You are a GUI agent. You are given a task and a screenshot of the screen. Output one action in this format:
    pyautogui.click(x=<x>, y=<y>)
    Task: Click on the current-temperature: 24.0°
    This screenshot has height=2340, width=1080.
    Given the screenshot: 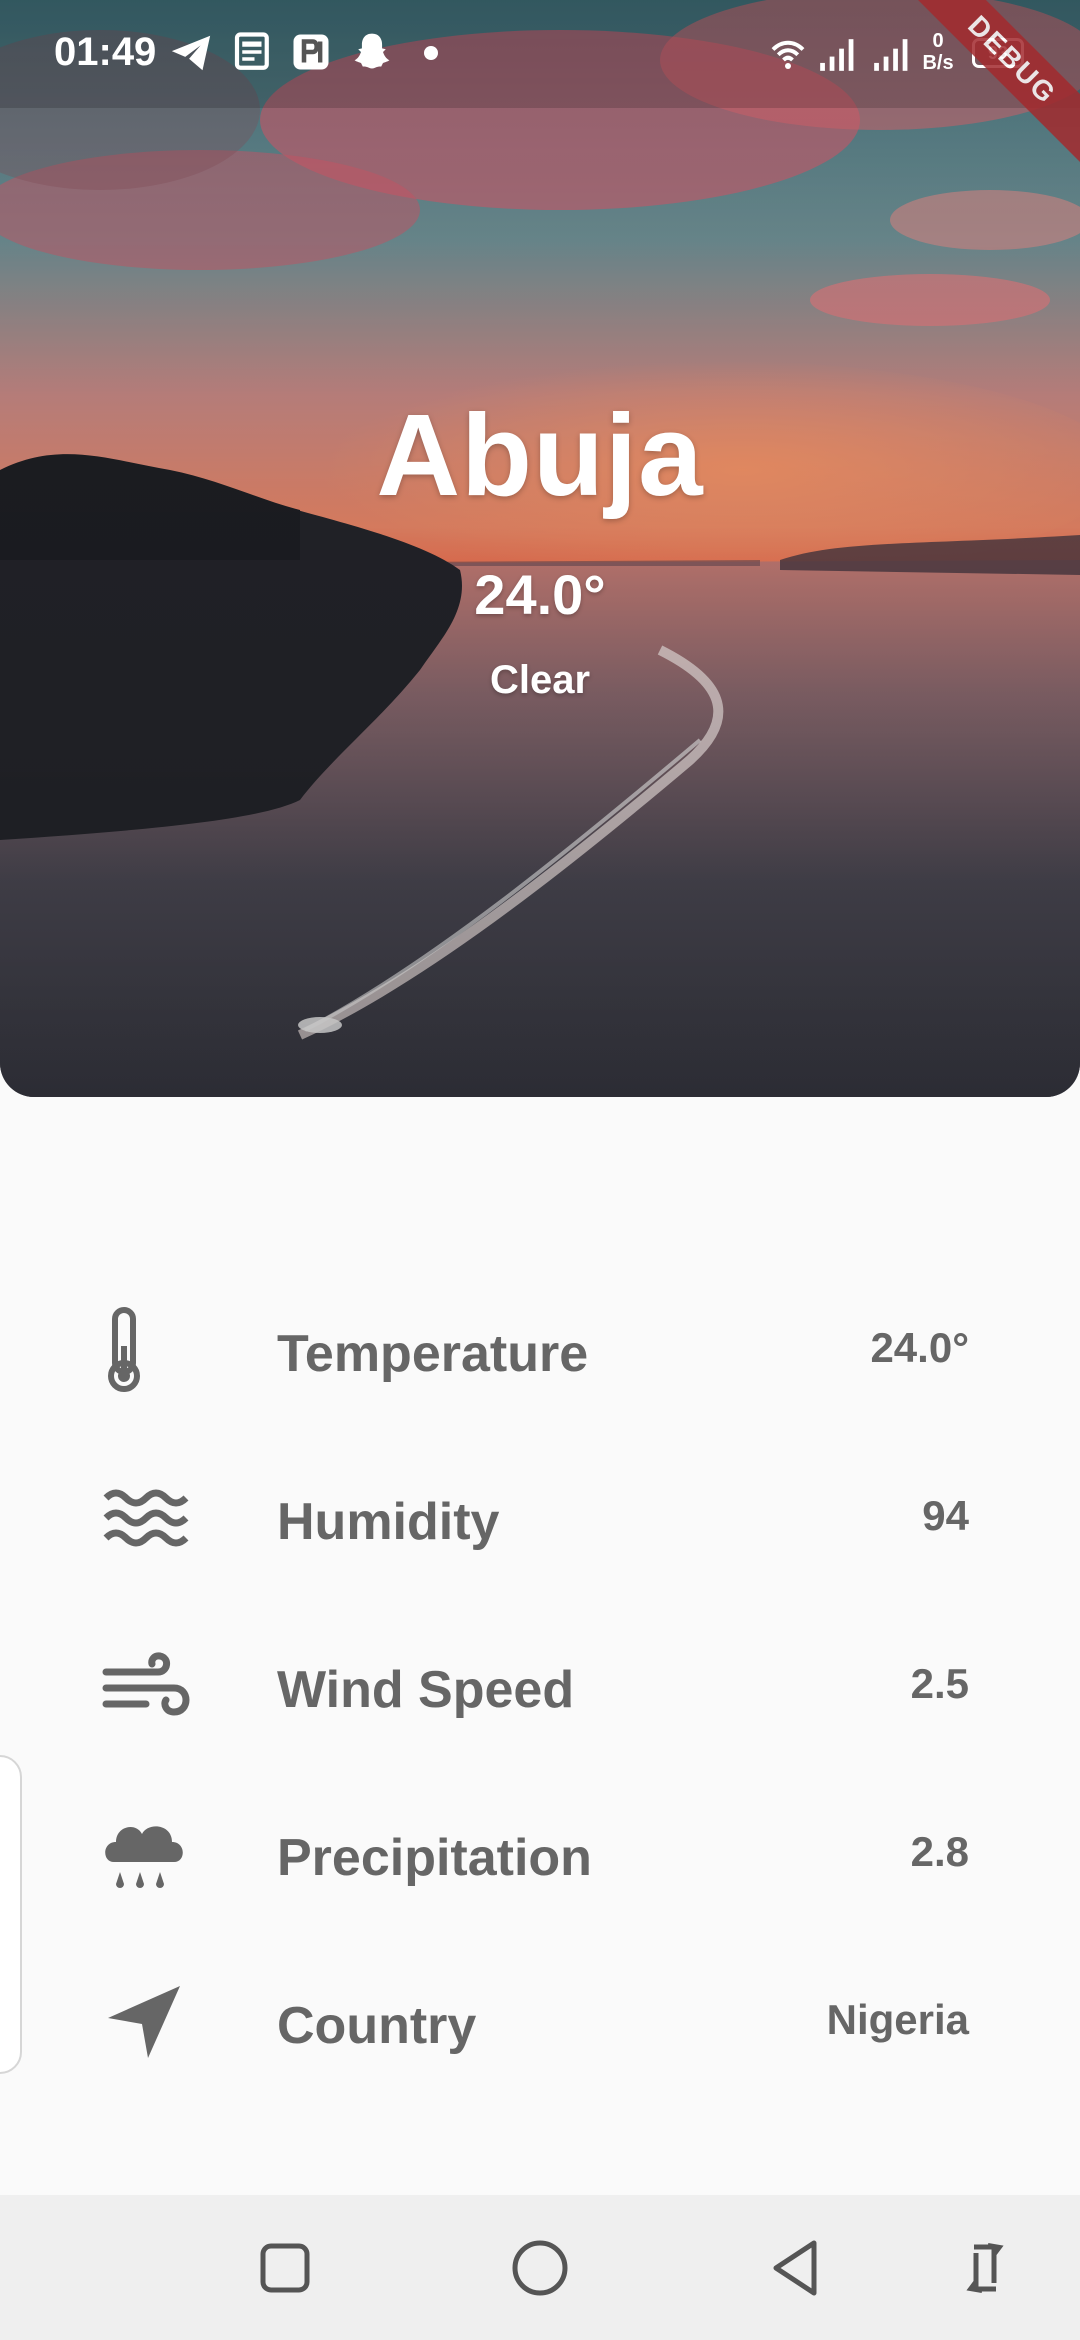 What is the action you would take?
    pyautogui.click(x=540, y=594)
    